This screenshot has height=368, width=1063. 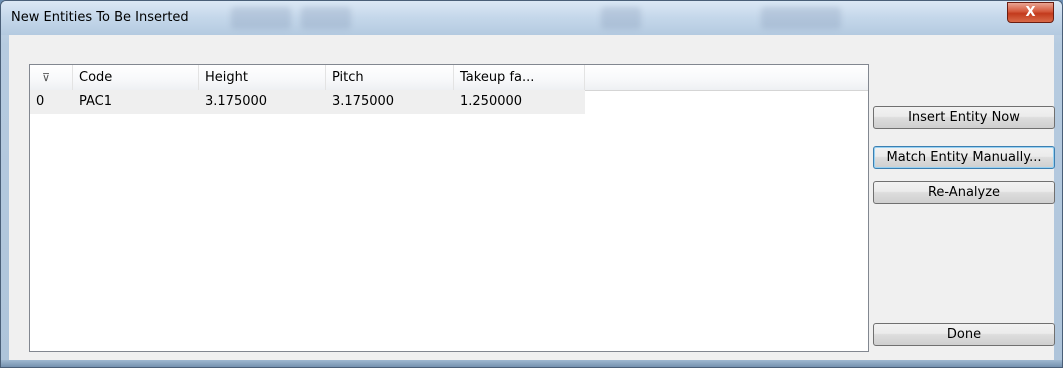 I want to click on table-row: 0 PAC1 3.175000 3.175000 1.250000, so click(x=307, y=102).